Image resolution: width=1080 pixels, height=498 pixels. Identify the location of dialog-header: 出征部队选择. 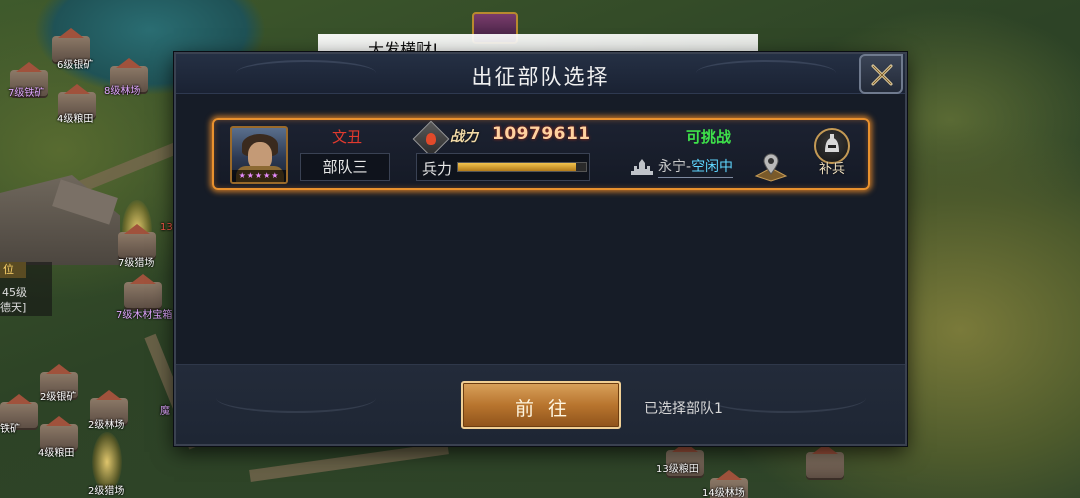
(540, 74).